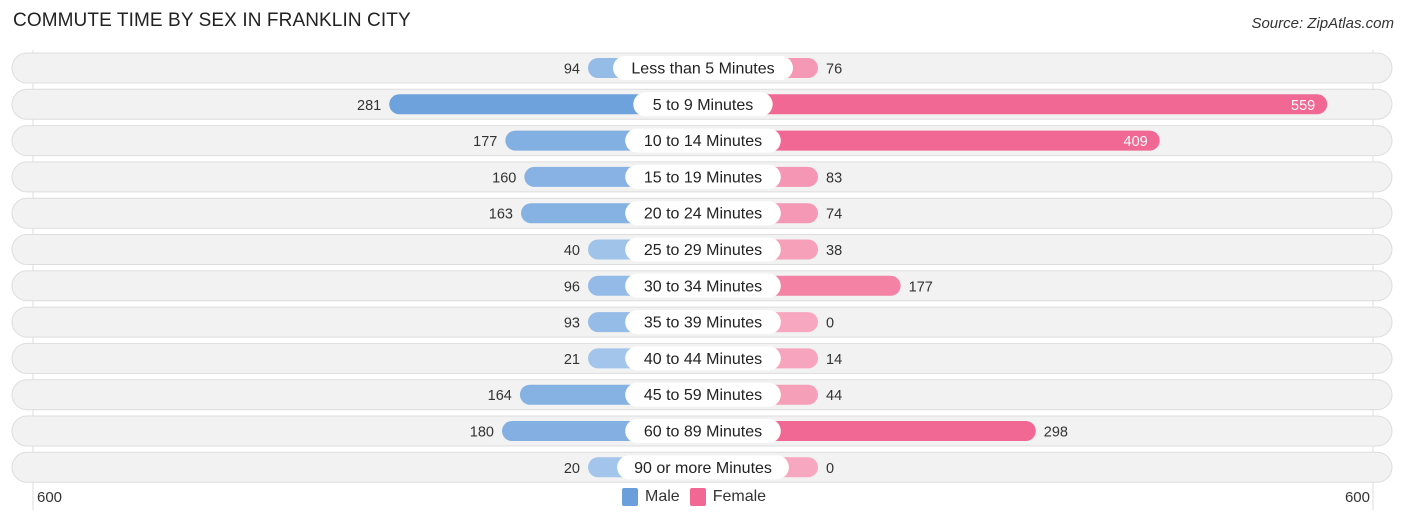  Describe the element at coordinates (739, 496) in the screenshot. I see `legend-label-female: Female` at that location.